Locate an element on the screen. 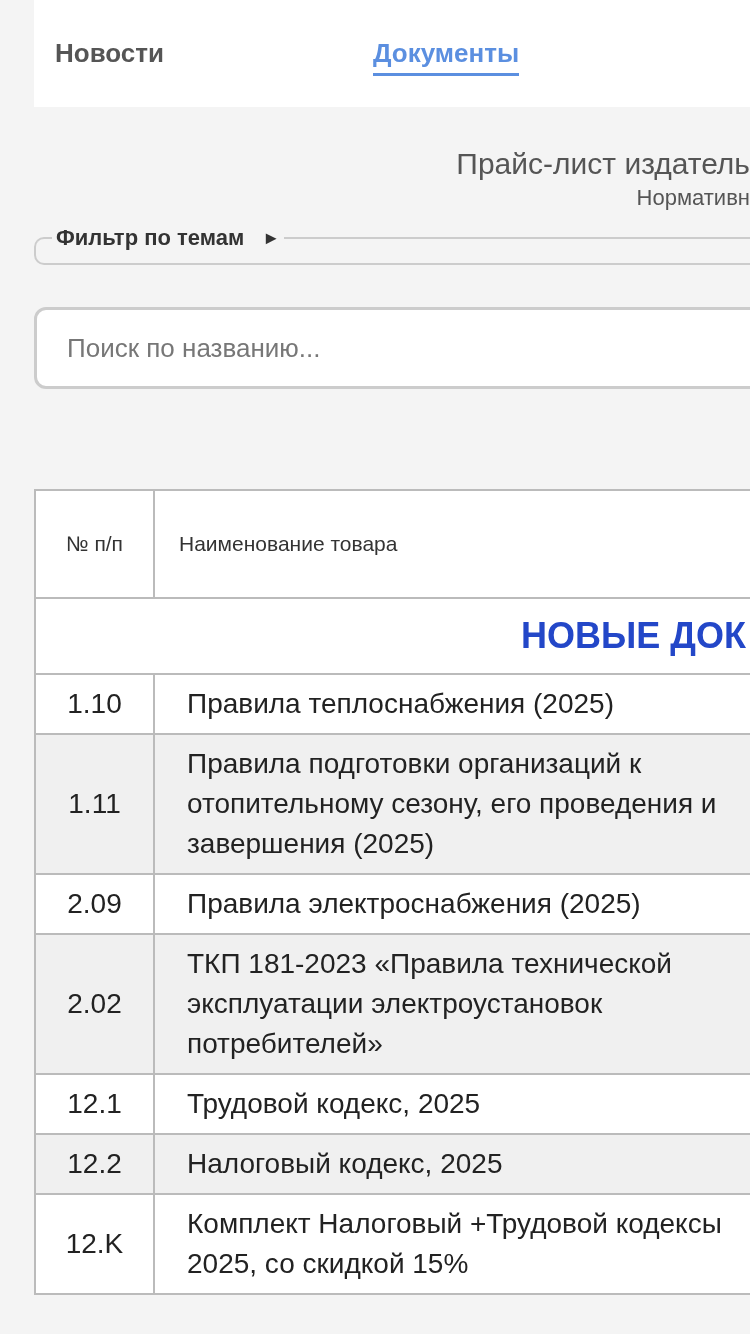 Image resolution: width=750 pixels, height=1334 pixels. filter-toggle: ► is located at coordinates (271, 238).